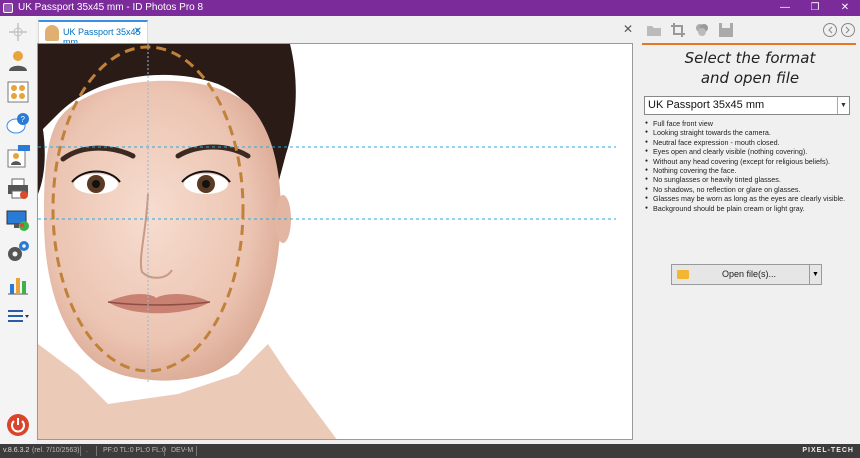 This screenshot has width=860, height=458. I want to click on window-controls: — ❐ ✕, so click(815, 8).